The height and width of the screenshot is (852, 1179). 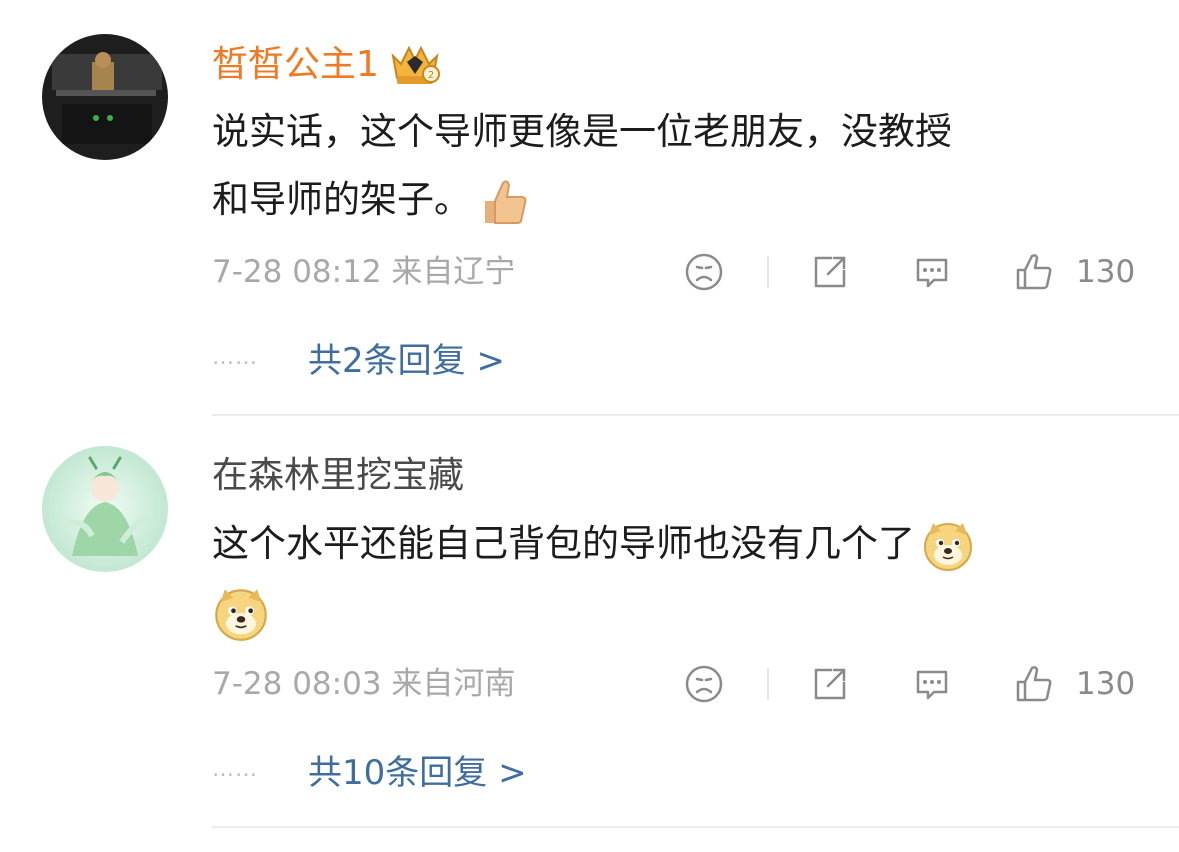 I want to click on timestamp-location: 7-28 08:12 来自辽宁, so click(x=363, y=272).